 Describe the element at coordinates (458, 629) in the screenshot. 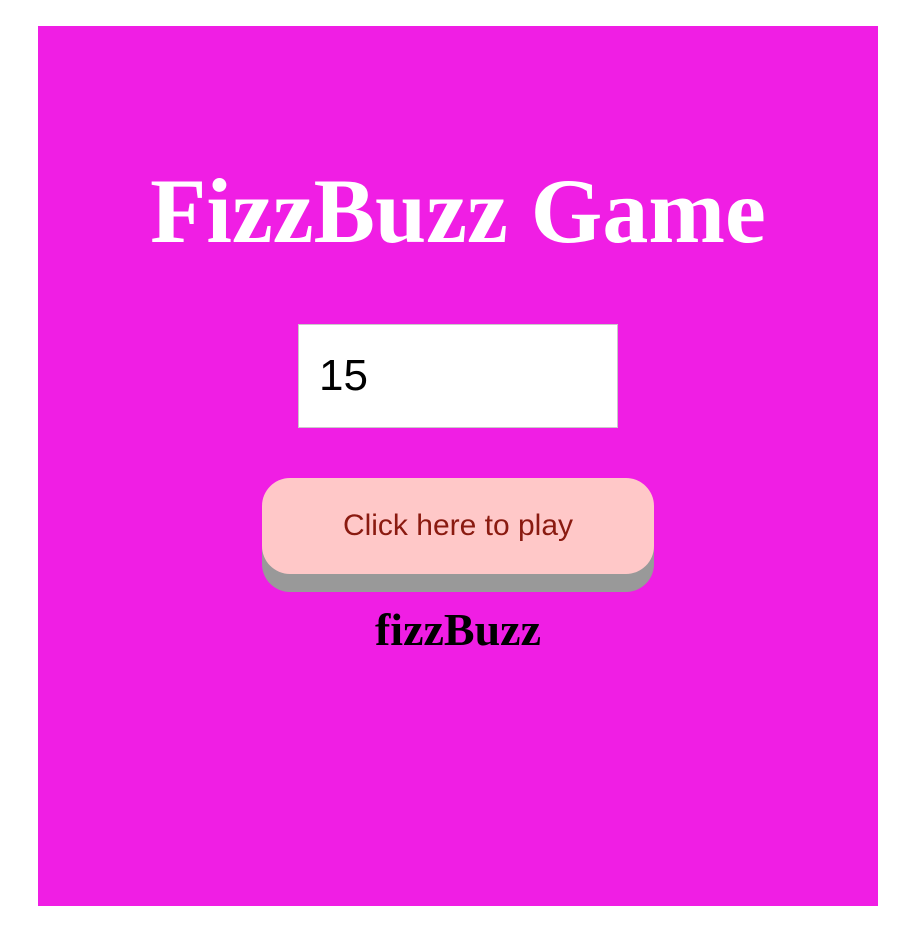

I see `result-text: fizzBuzz` at that location.